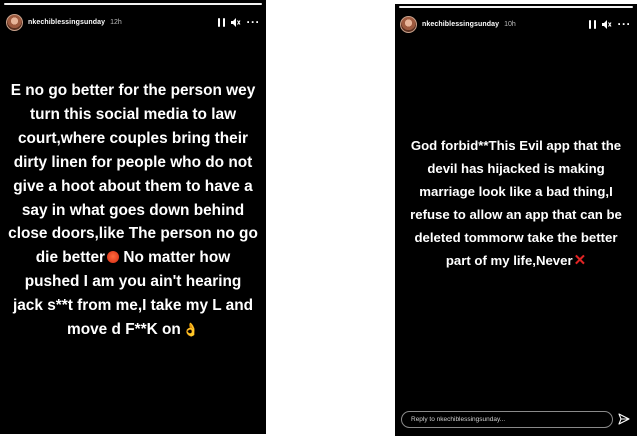 This screenshot has width=640, height=446. I want to click on ok-hand-emoji-icon: 👌, so click(190, 330).